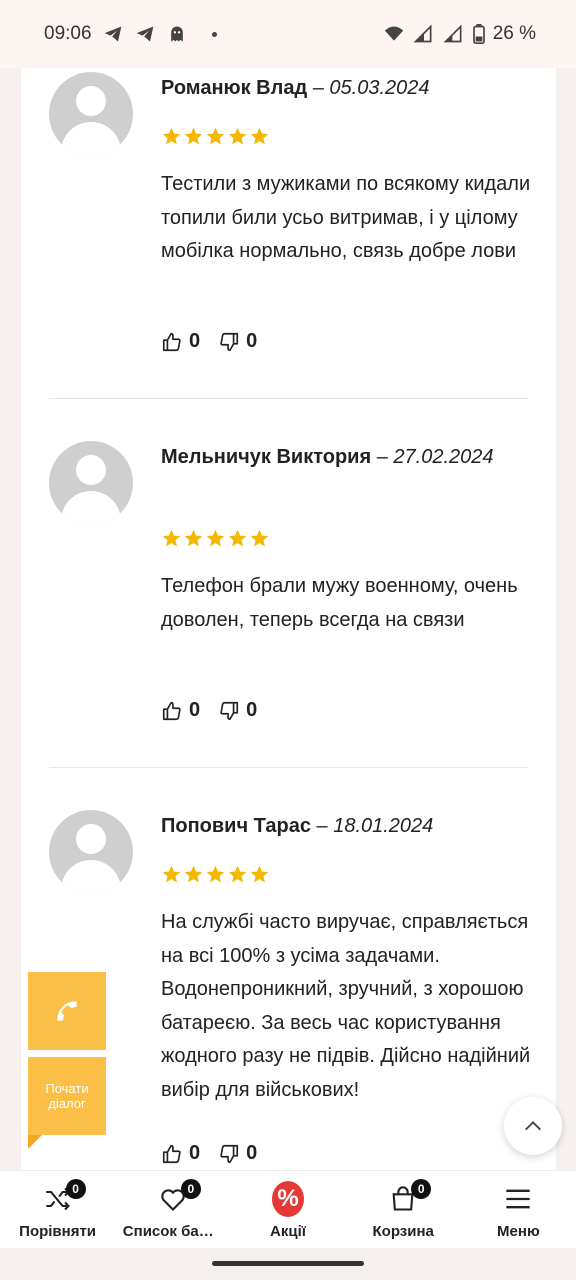 This screenshot has width=576, height=1280. I want to click on nav-menu-label: Меню, so click(518, 1231).